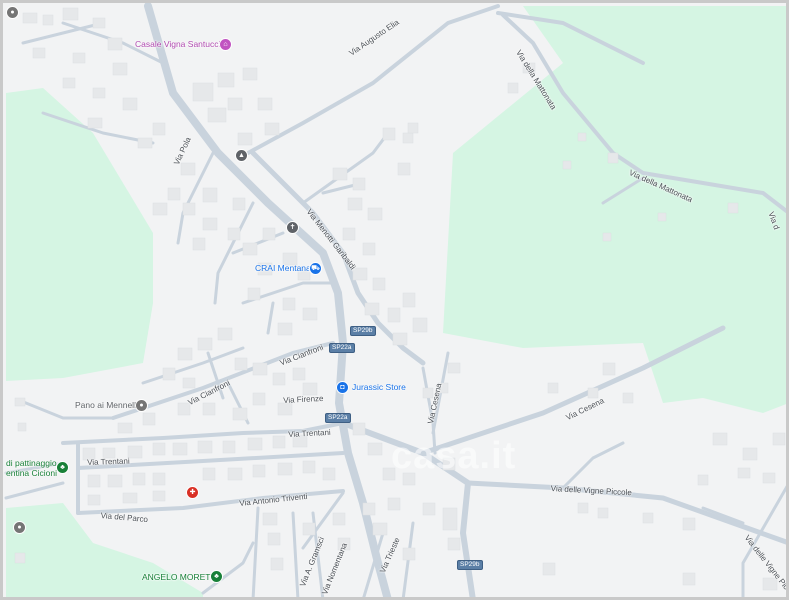 The height and width of the screenshot is (600, 789). Describe the element at coordinates (192, 492) in the screenshot. I see `hospital-icon: ✚` at that location.